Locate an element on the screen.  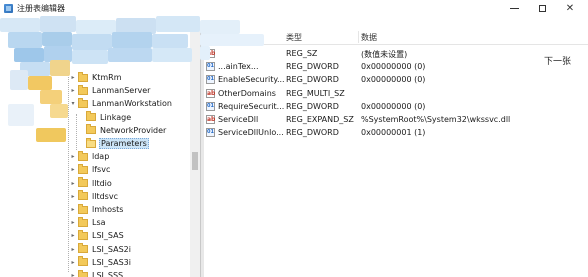
tree-item: NetworkProvider is located at coordinates (122, 130).